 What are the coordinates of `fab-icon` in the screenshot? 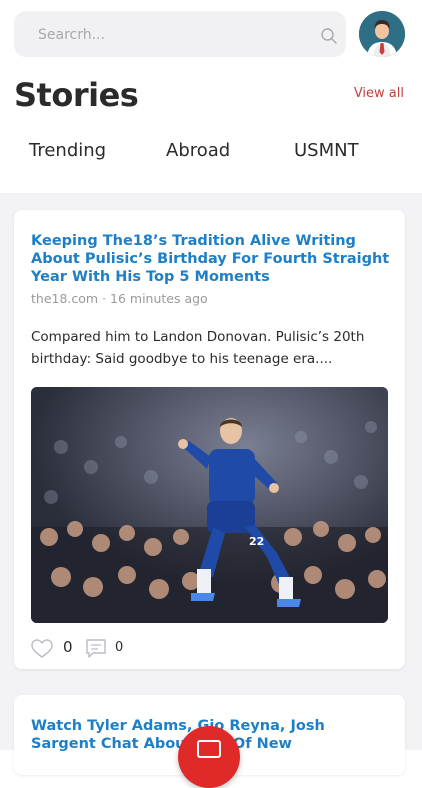 It's located at (209, 749).